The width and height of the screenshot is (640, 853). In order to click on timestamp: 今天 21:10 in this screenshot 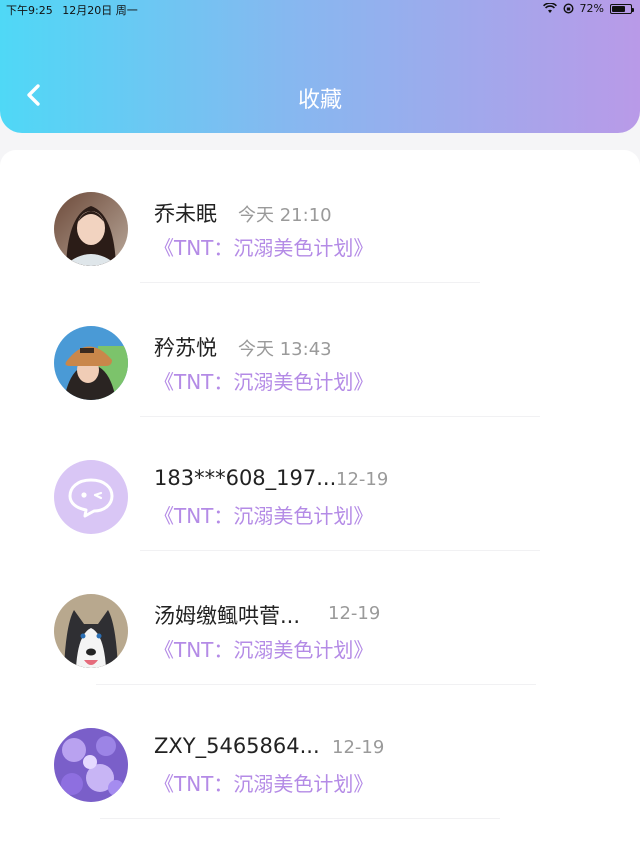, I will do `click(285, 215)`.